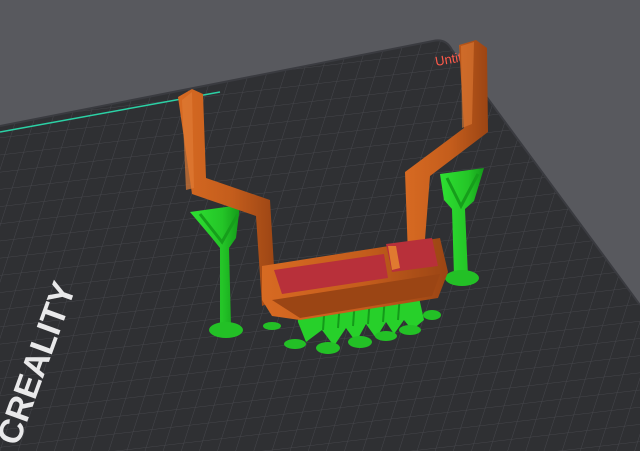  What do you see at coordinates (462, 278) in the screenshot?
I see `support-right-base` at bounding box center [462, 278].